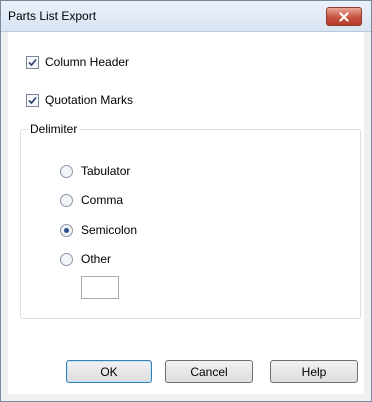 The image size is (372, 402). I want to click on window-title: Parts List Export, so click(52, 16).